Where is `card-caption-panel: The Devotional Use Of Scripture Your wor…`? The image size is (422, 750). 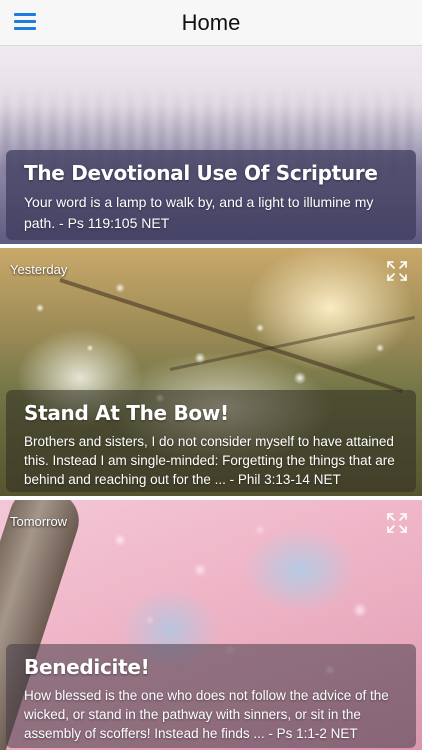
card-caption-panel: The Devotional Use Of Scripture Your wor… is located at coordinates (211, 195).